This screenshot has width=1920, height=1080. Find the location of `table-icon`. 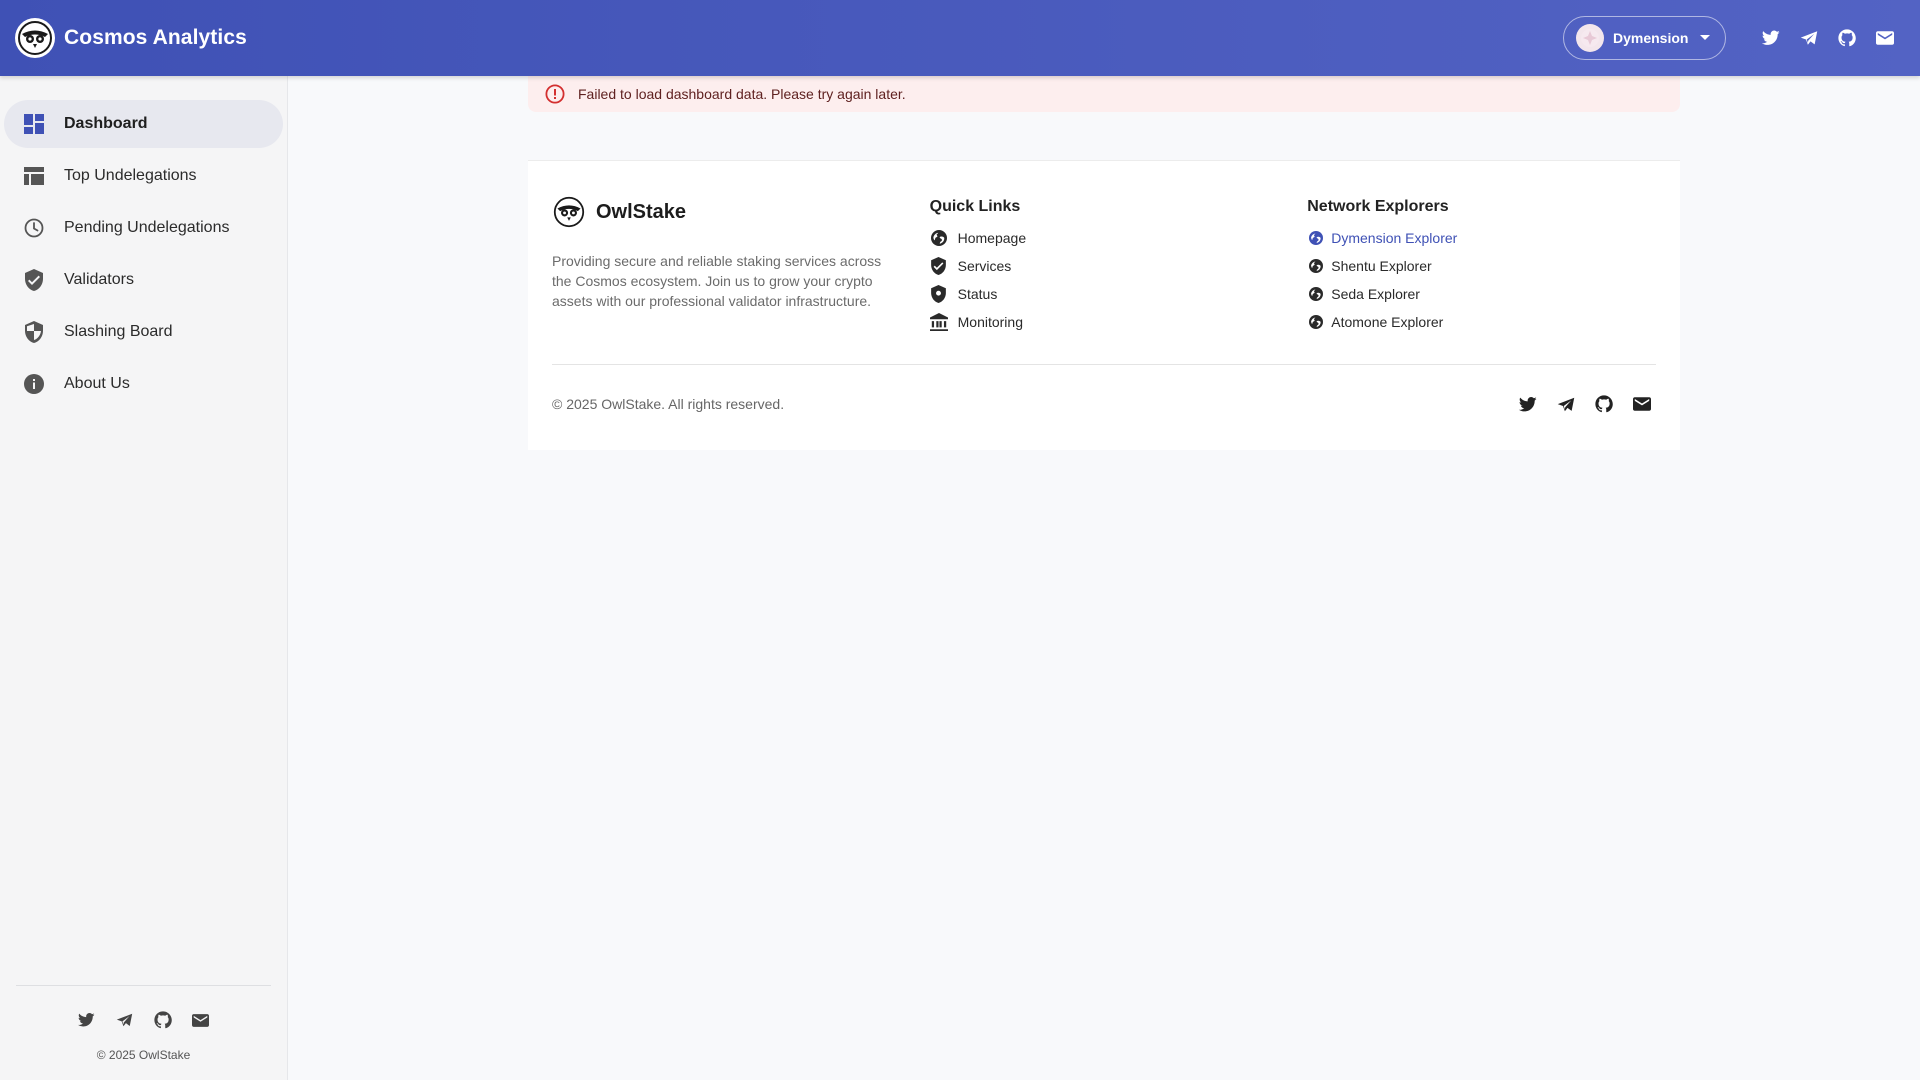

table-icon is located at coordinates (34, 176).